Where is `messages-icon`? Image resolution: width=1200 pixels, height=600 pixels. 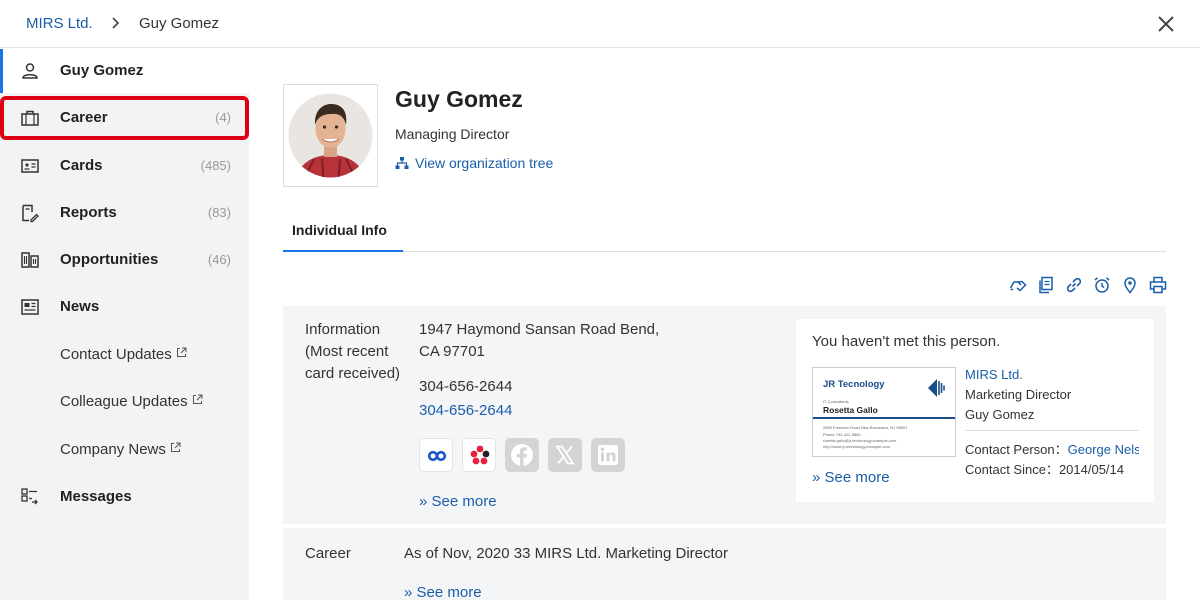 messages-icon is located at coordinates (29, 496).